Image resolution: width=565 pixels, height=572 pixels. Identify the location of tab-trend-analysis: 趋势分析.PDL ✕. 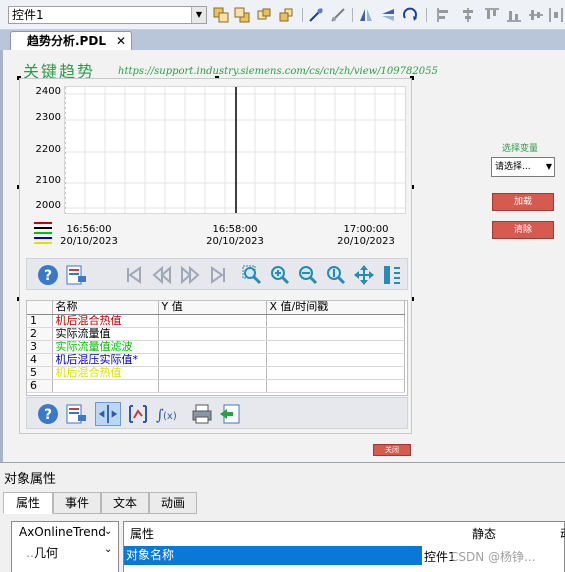
(71, 40).